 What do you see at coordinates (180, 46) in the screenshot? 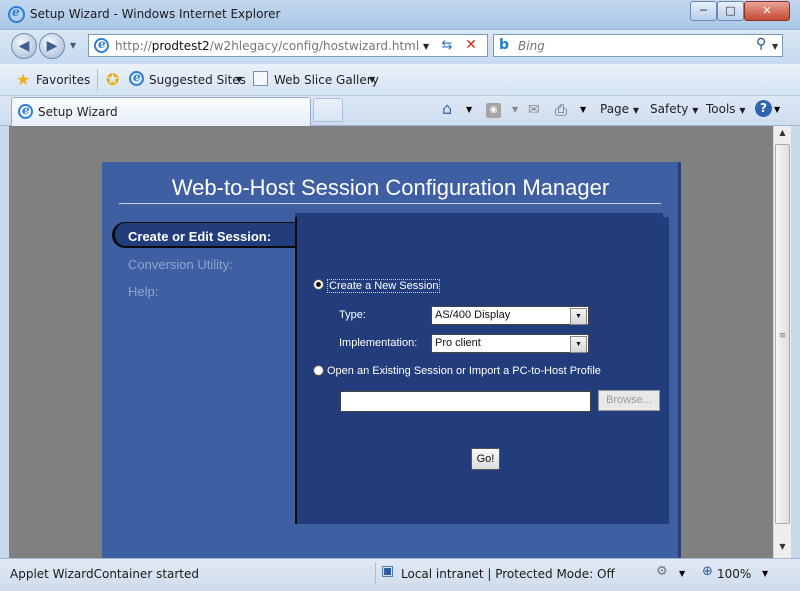
I see `url-host: prodtest2` at bounding box center [180, 46].